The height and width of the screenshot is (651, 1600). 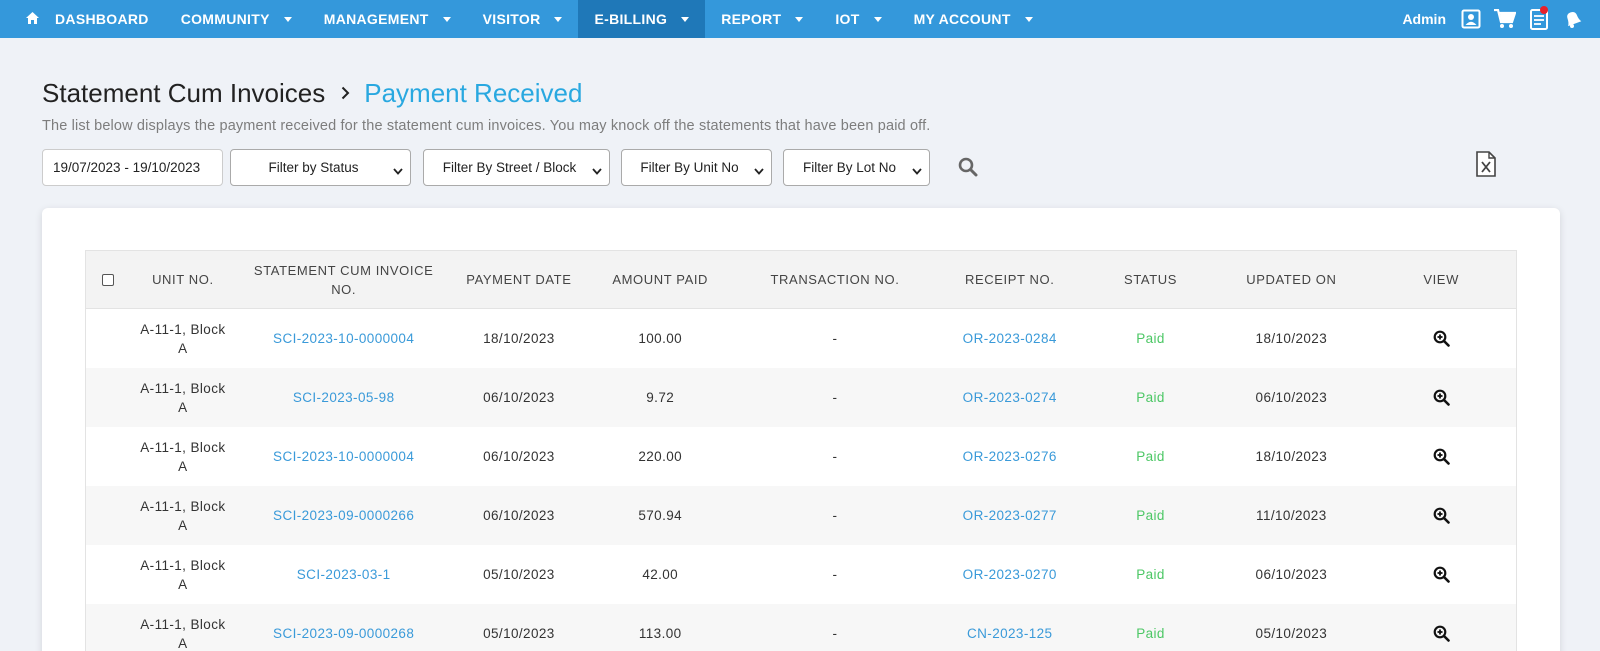 I want to click on nav-dashboard-label: DASHBOARD, so click(x=102, y=19).